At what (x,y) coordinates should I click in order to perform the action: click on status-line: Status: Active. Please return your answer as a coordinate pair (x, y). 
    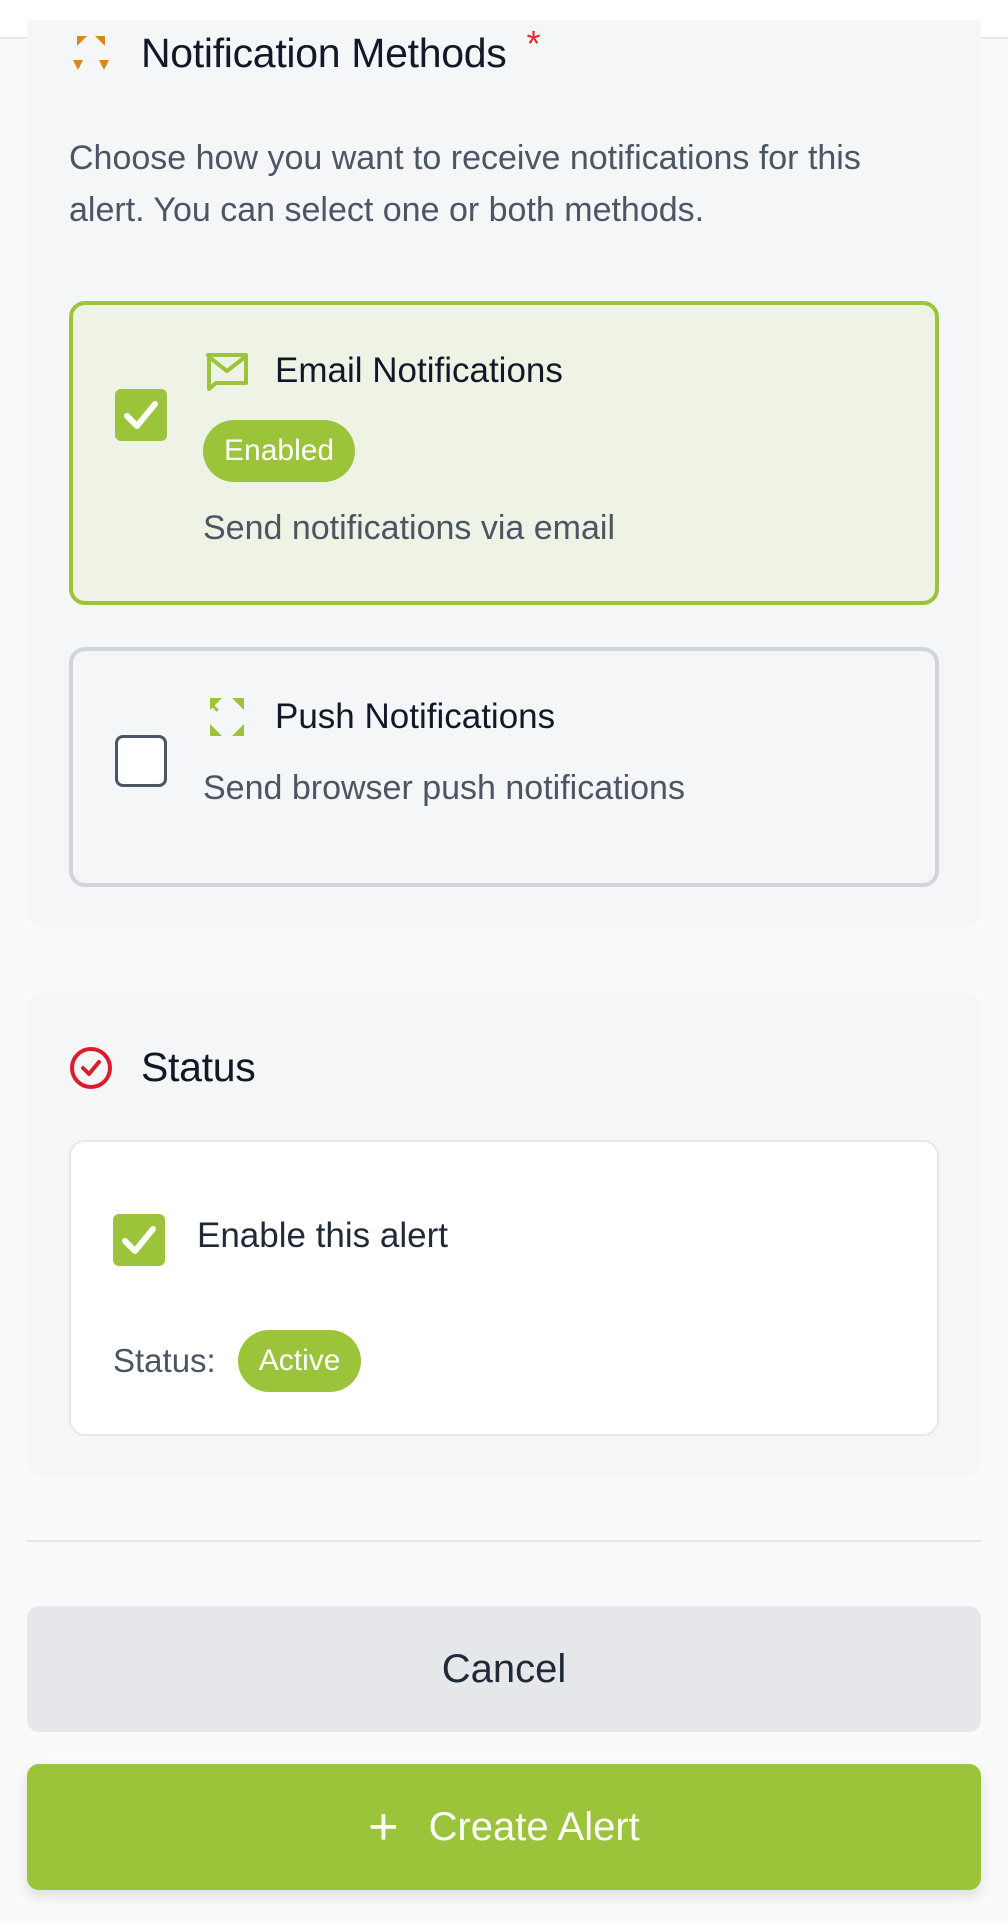
    Looking at the image, I should click on (237, 1361).